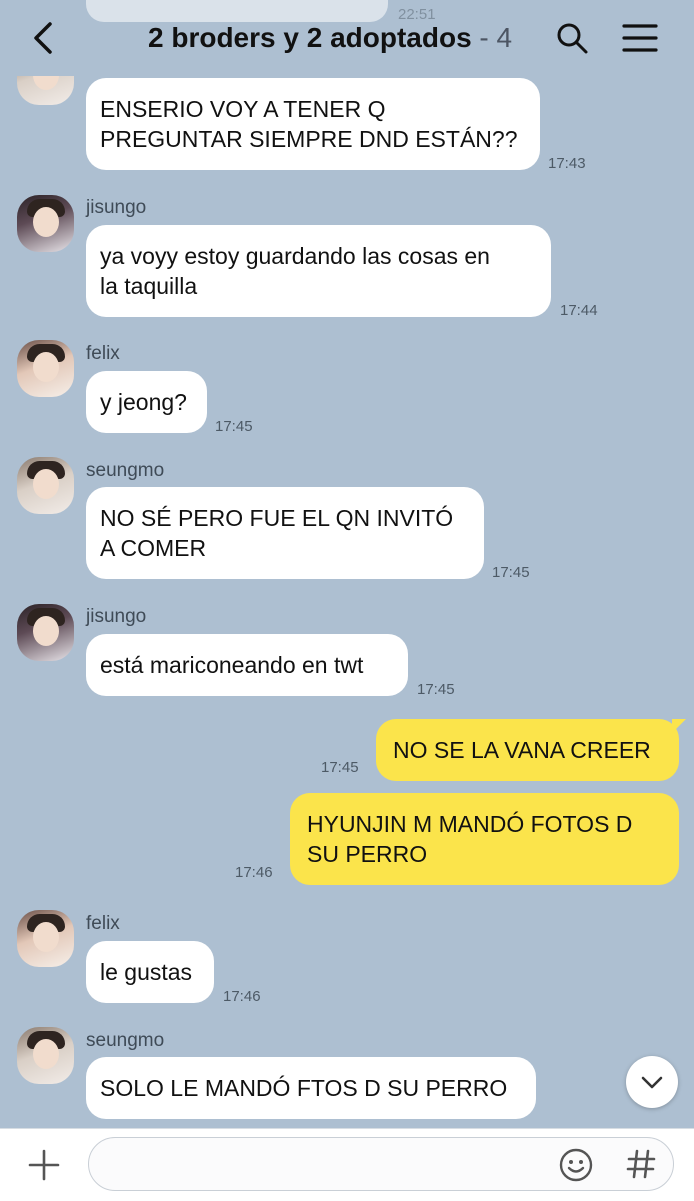 The image size is (694, 1201). Describe the element at coordinates (347, 1164) in the screenshot. I see `message-input-bar` at that location.